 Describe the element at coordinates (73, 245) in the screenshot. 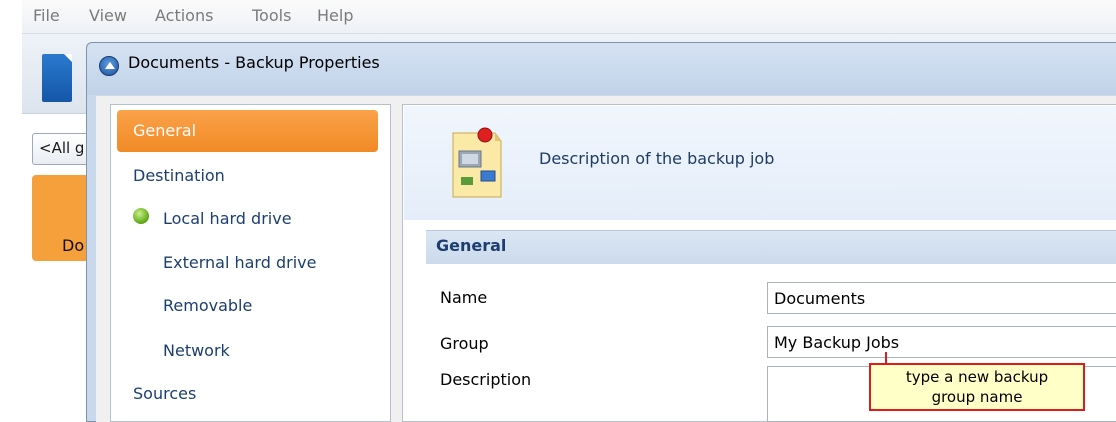

I see `backup-job-tile-label: Do` at that location.